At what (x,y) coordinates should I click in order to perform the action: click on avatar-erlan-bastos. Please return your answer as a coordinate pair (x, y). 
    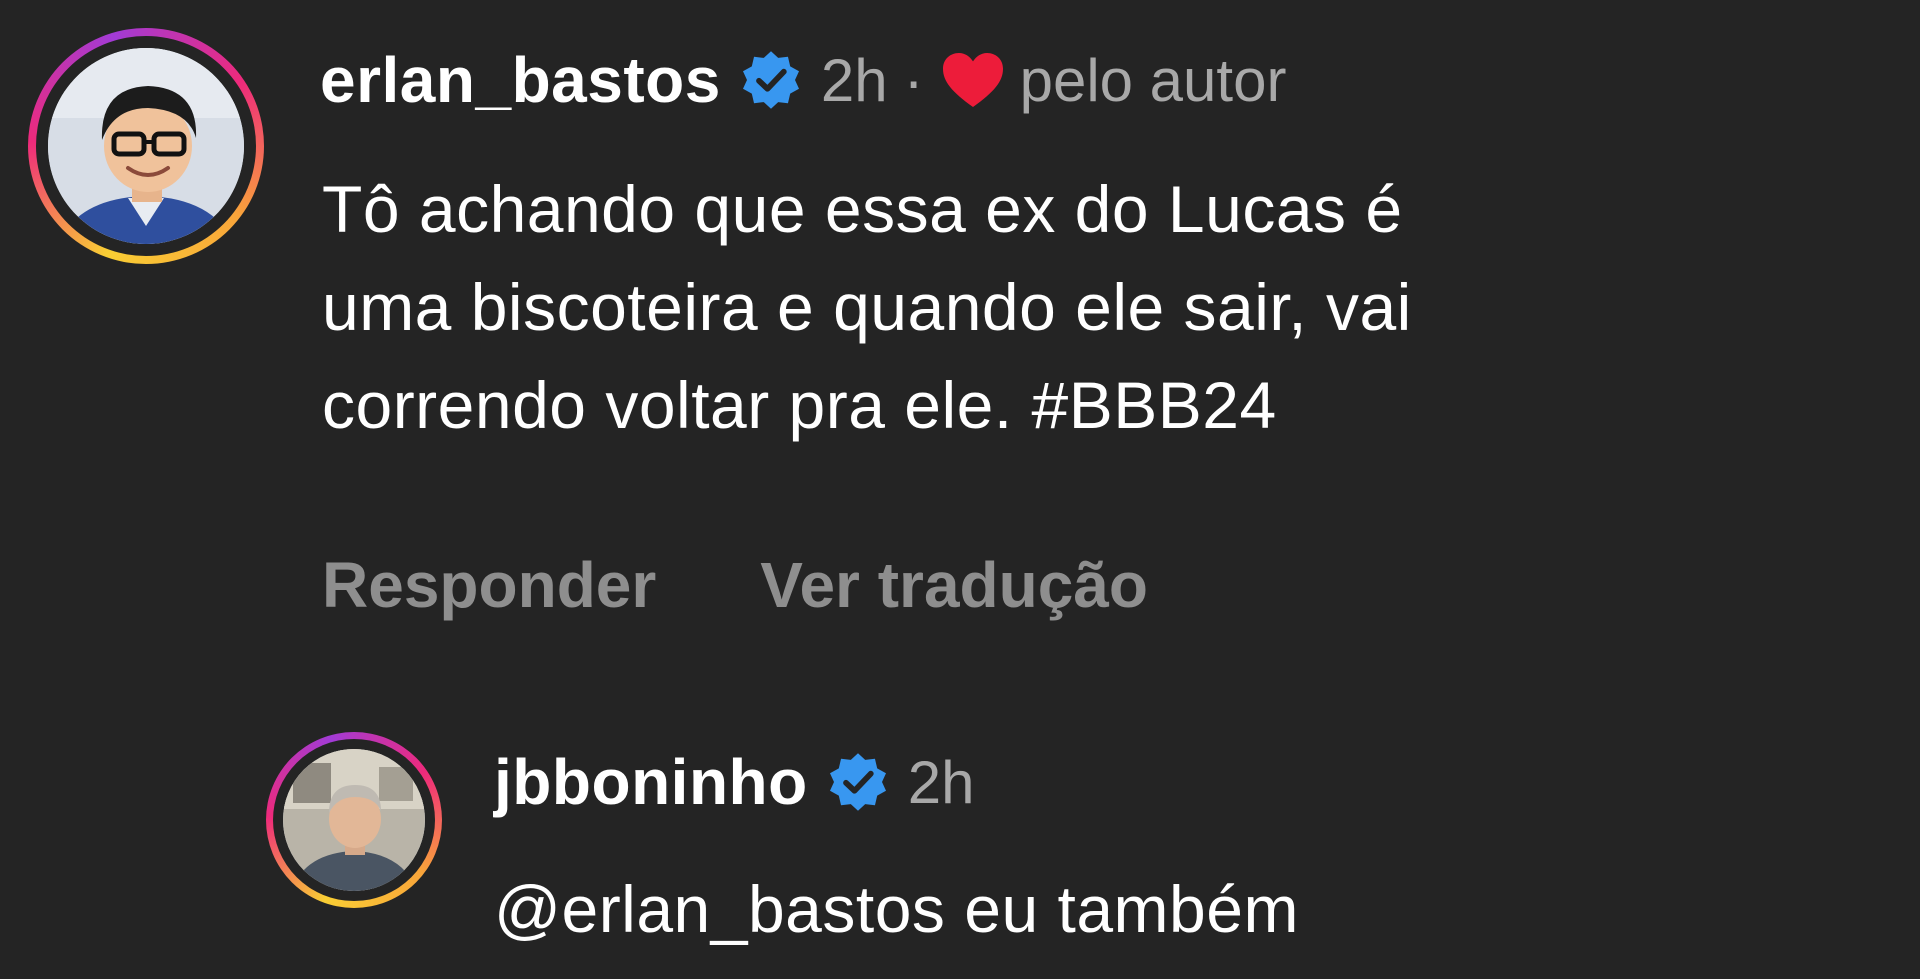
    Looking at the image, I should click on (146, 146).